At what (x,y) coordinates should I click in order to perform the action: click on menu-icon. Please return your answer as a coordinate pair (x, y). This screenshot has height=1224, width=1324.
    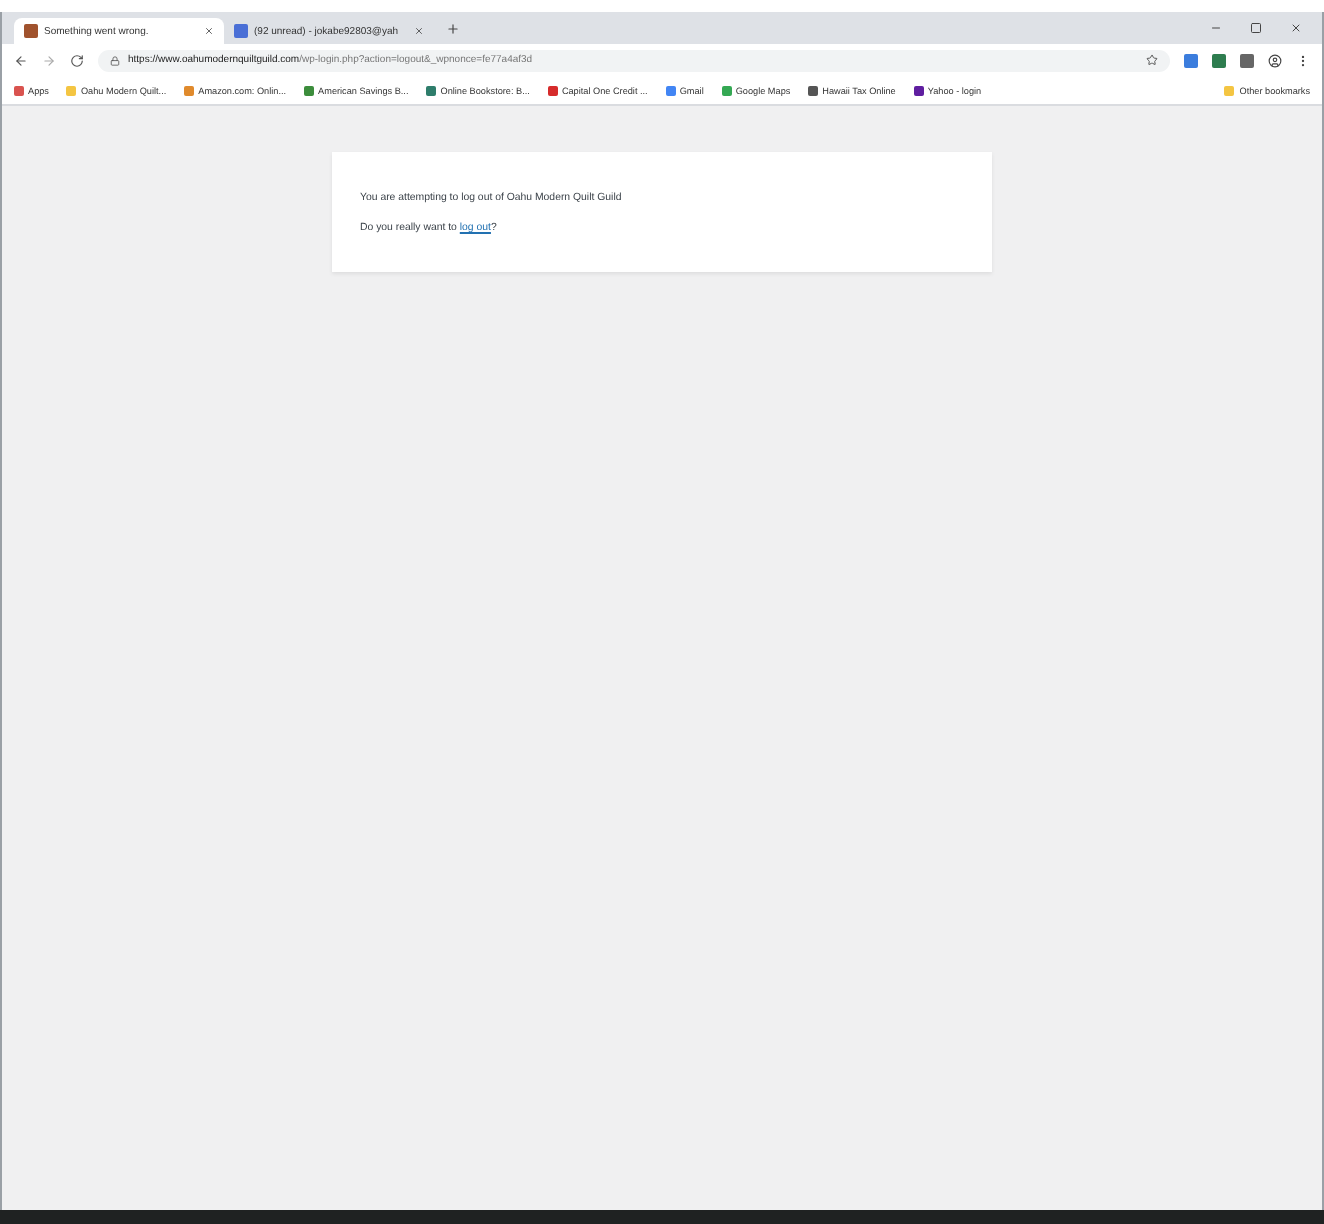
    Looking at the image, I should click on (1303, 60).